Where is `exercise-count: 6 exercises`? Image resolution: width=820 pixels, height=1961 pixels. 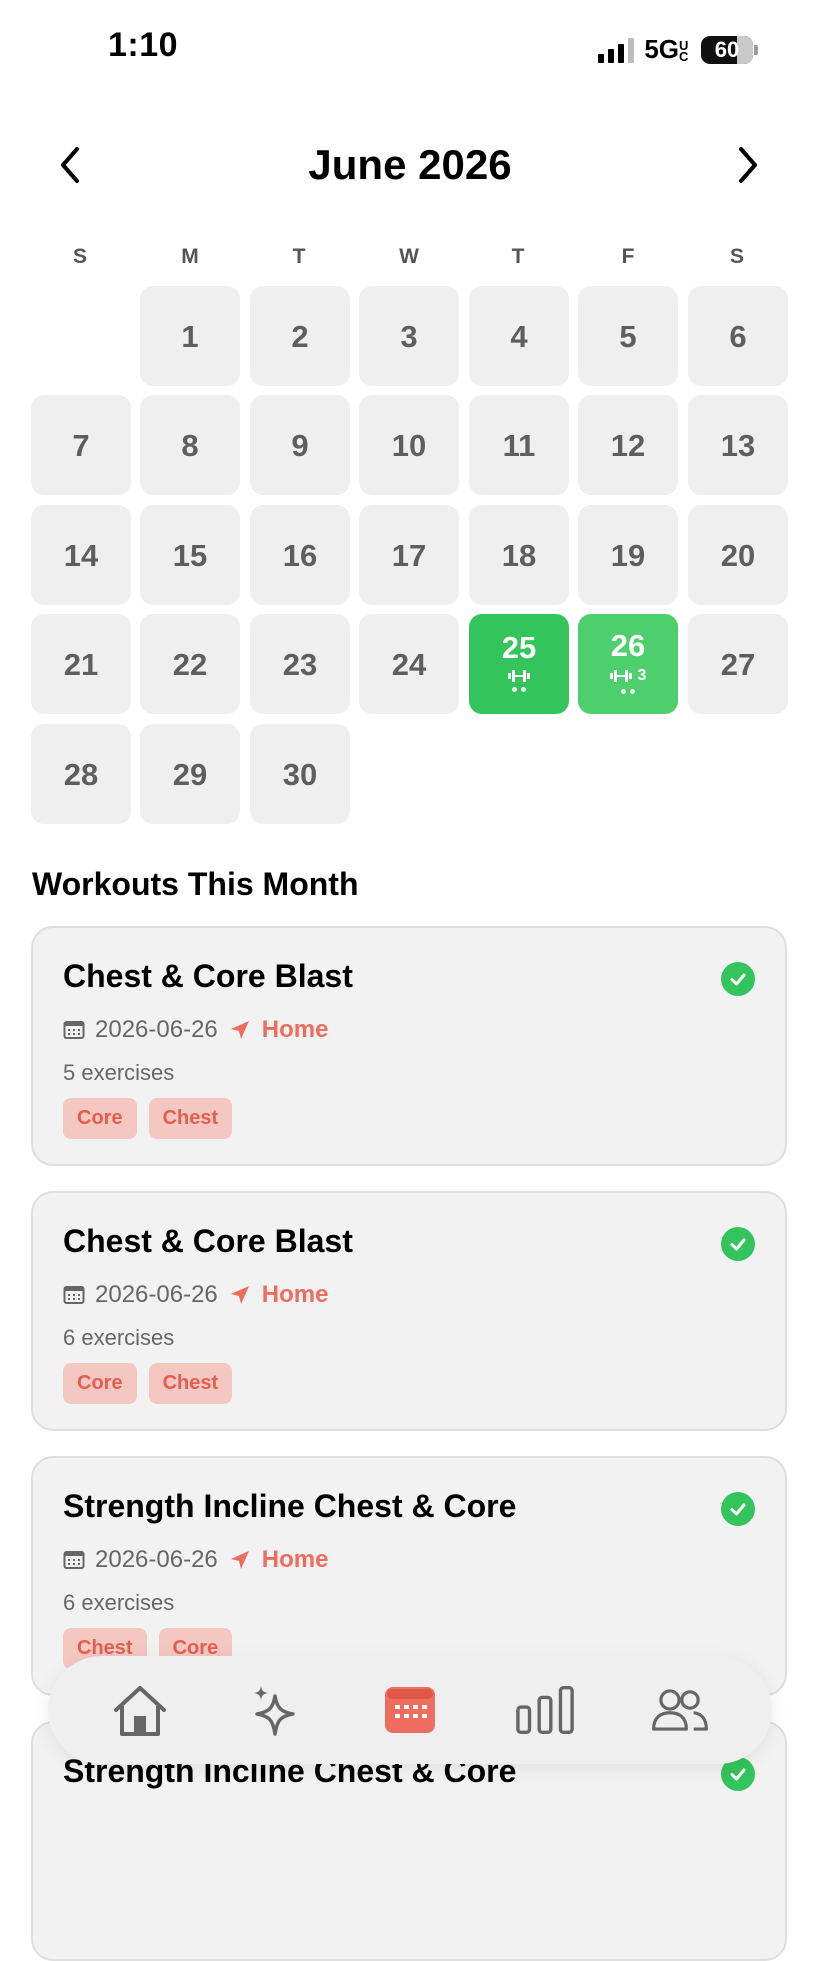 exercise-count: 6 exercises is located at coordinates (119, 1337).